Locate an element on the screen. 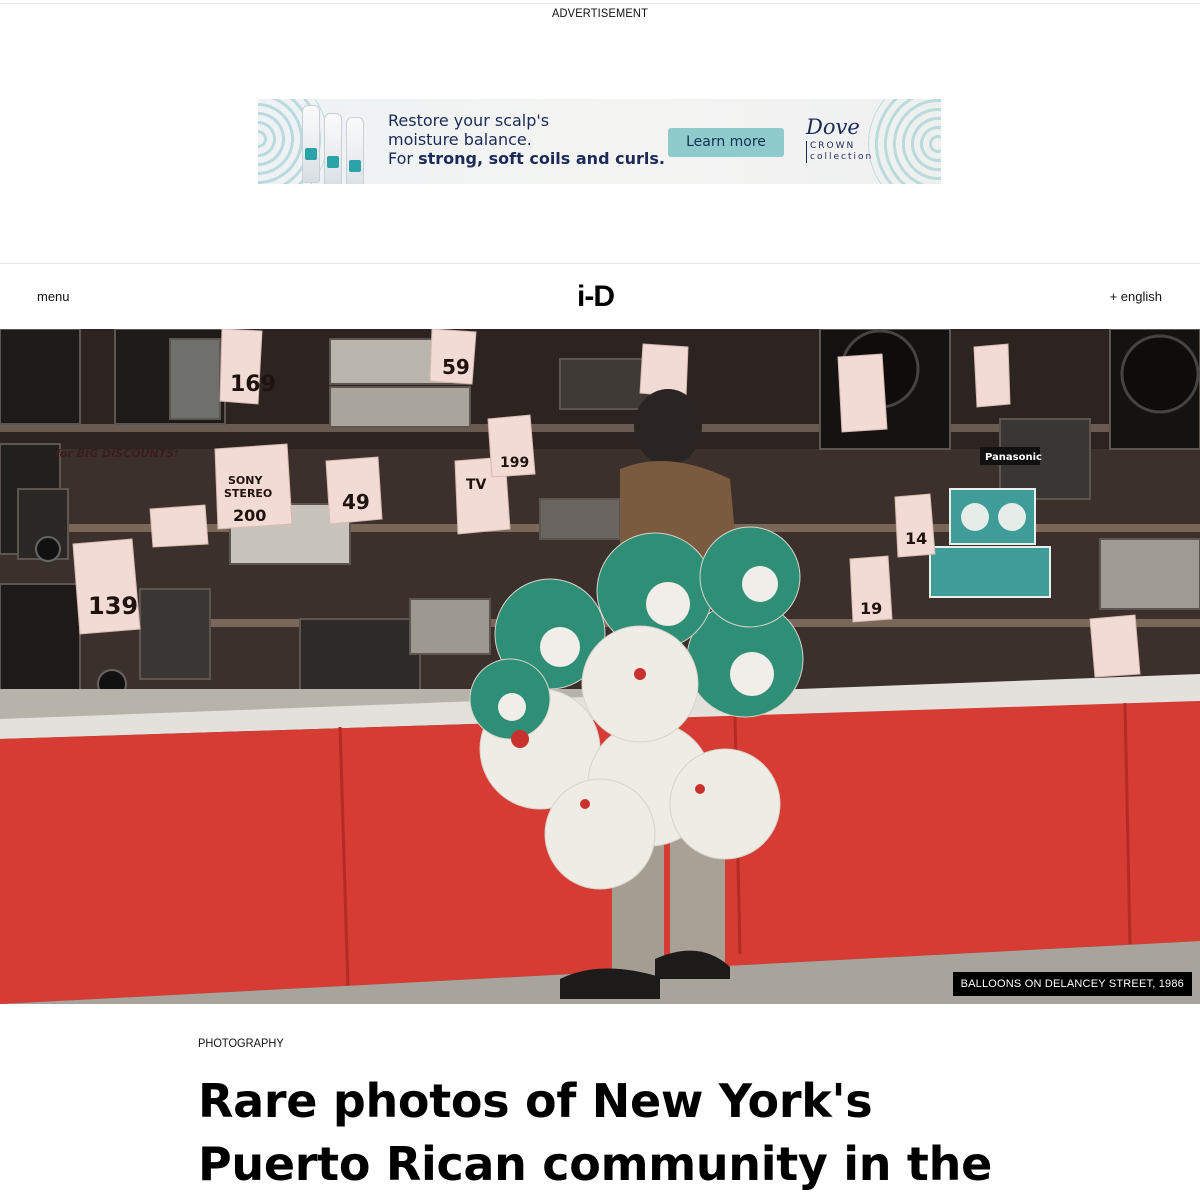  ad-copy-line3: For strong, soft coils and curls. is located at coordinates (526, 158).